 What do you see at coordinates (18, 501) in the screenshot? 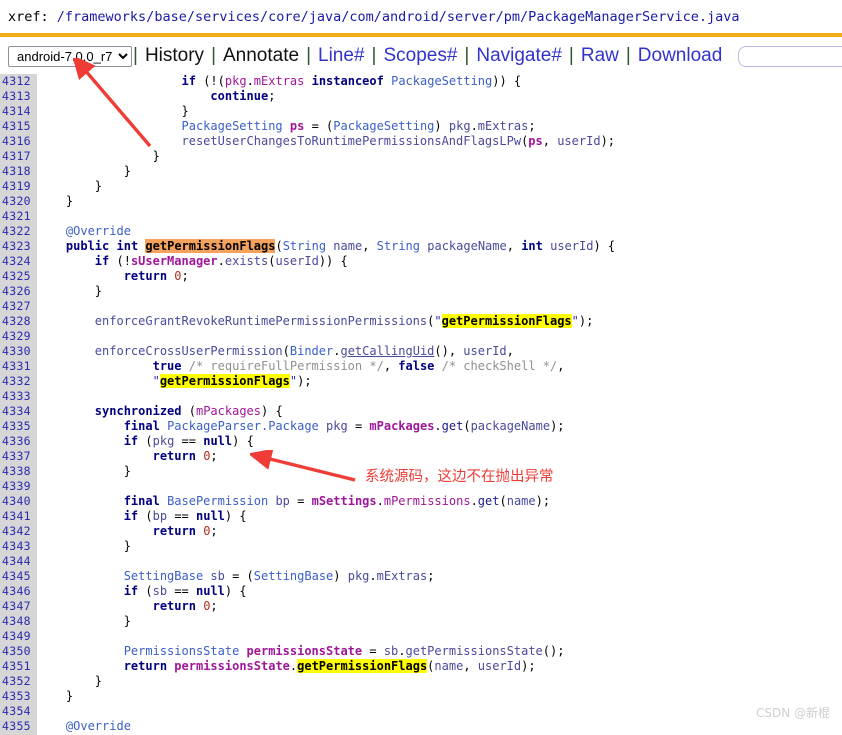
I see `line-number: 4340` at bounding box center [18, 501].